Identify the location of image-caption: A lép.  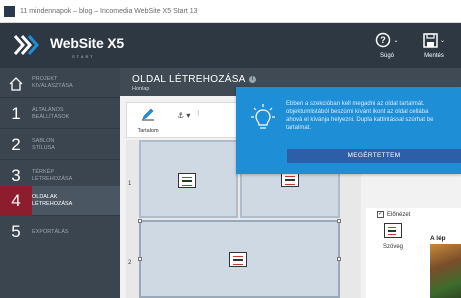
(438, 238).